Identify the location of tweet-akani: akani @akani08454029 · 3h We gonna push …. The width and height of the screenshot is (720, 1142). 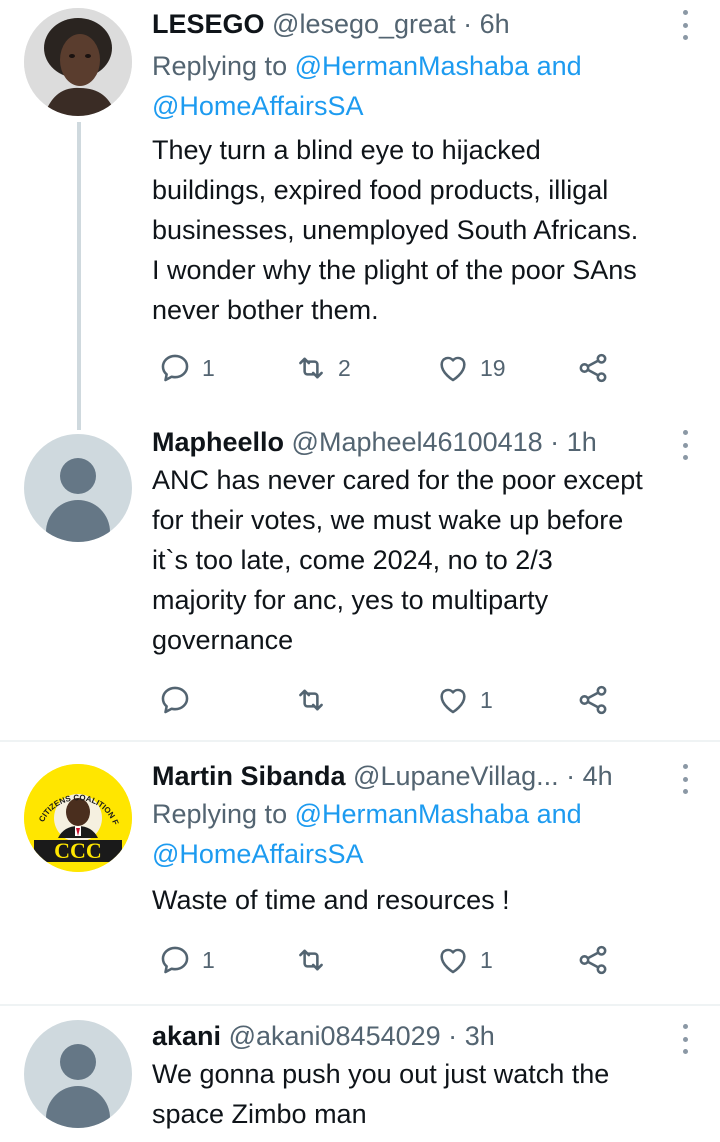
(360, 1074).